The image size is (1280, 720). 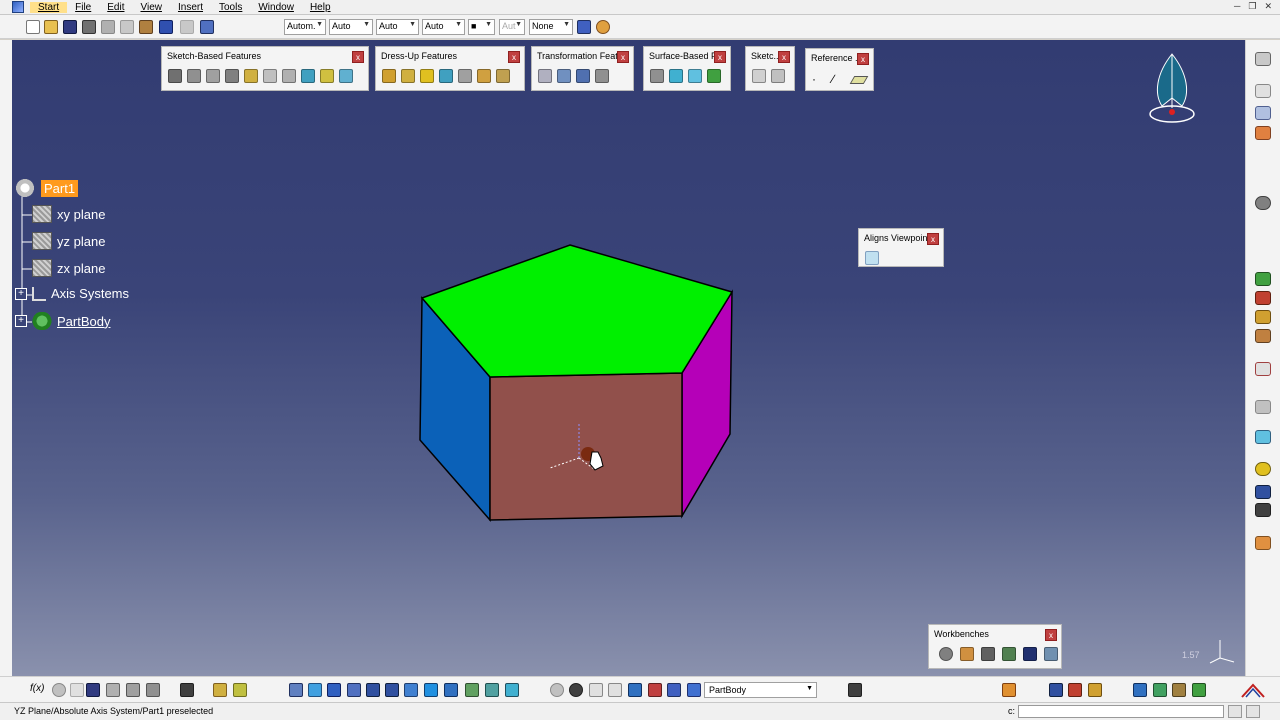 I want to click on restore-icon: ❐, so click(x=1252, y=6).